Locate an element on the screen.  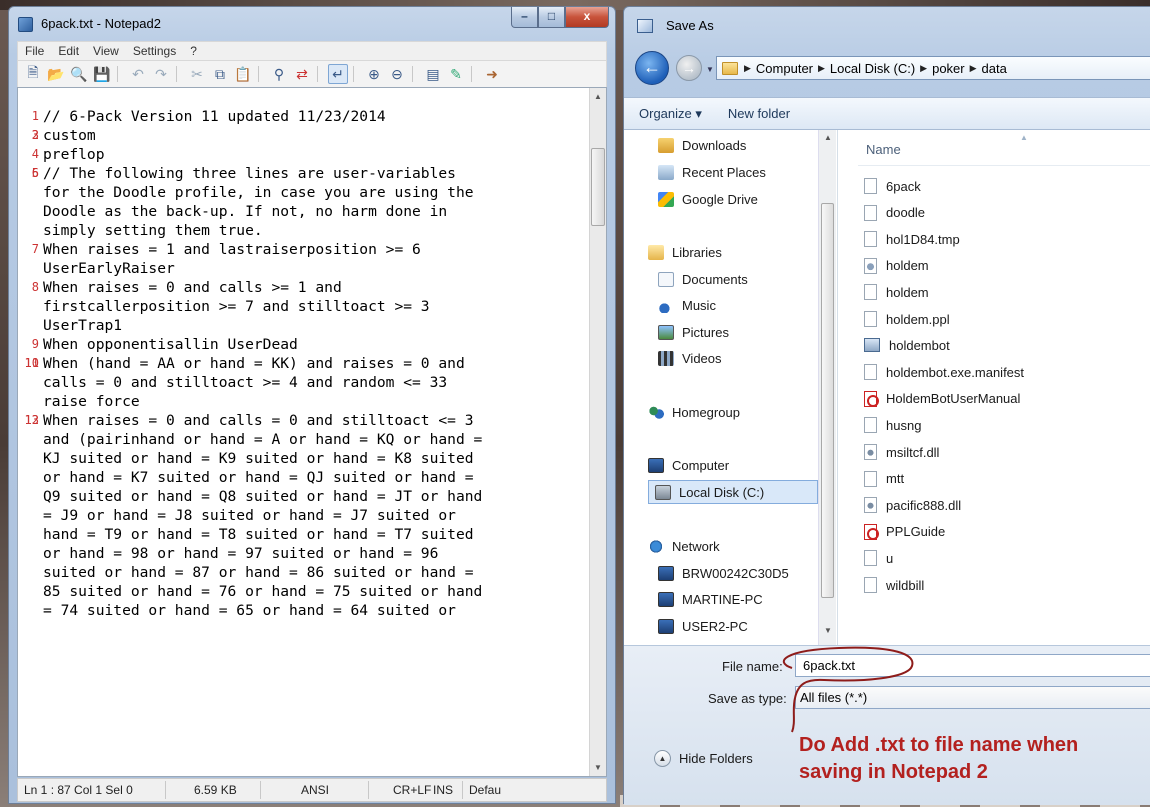
nav-network-device: BRW00242C30D5 is located at coordinates (723, 573).